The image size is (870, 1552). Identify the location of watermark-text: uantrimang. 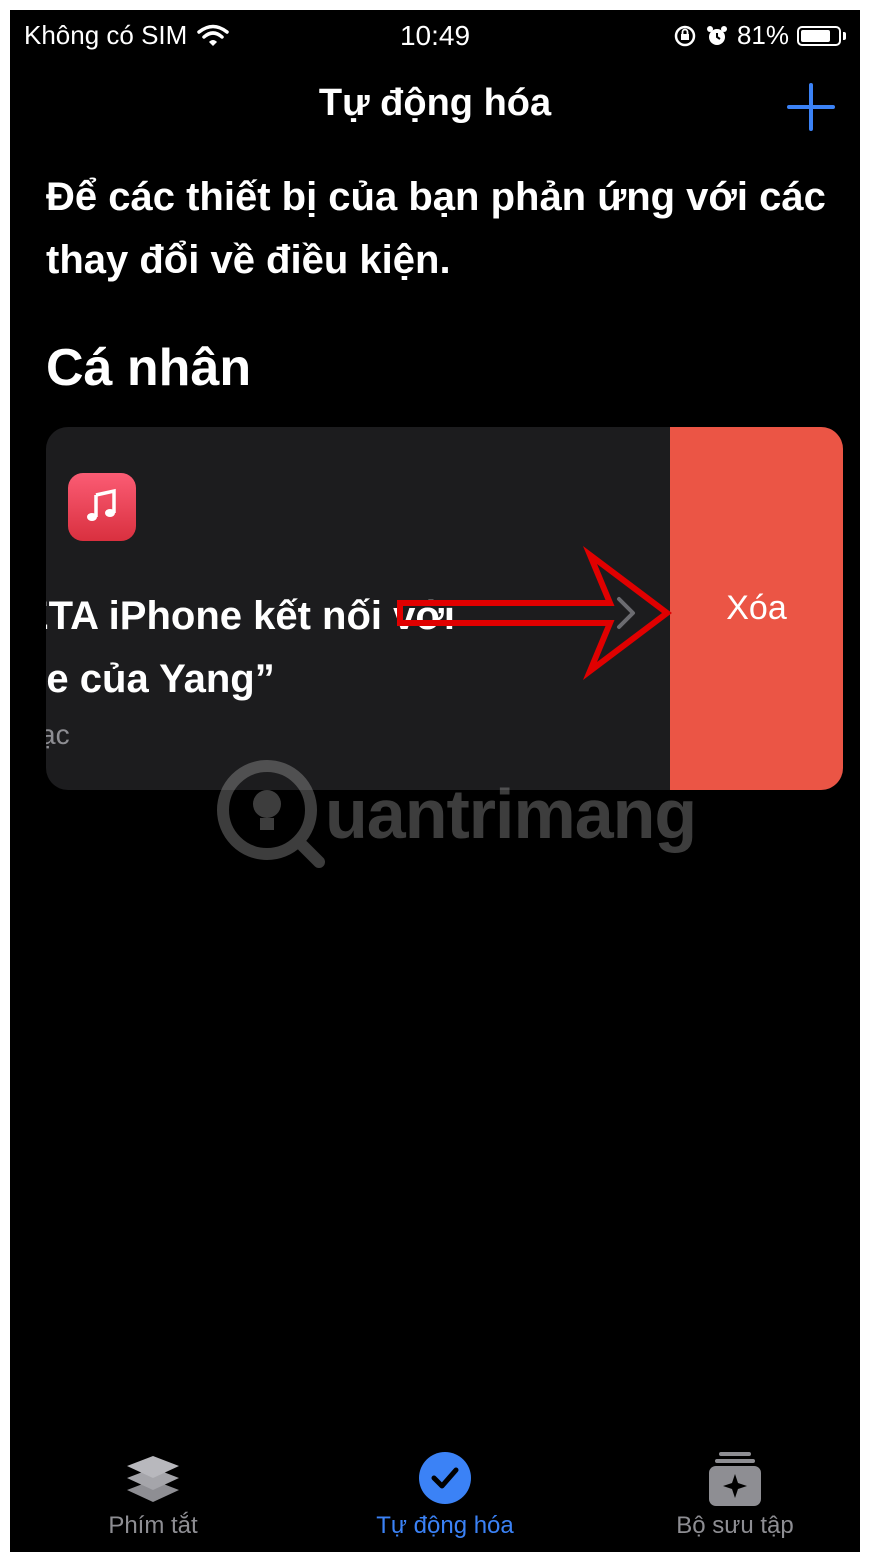
(511, 814).